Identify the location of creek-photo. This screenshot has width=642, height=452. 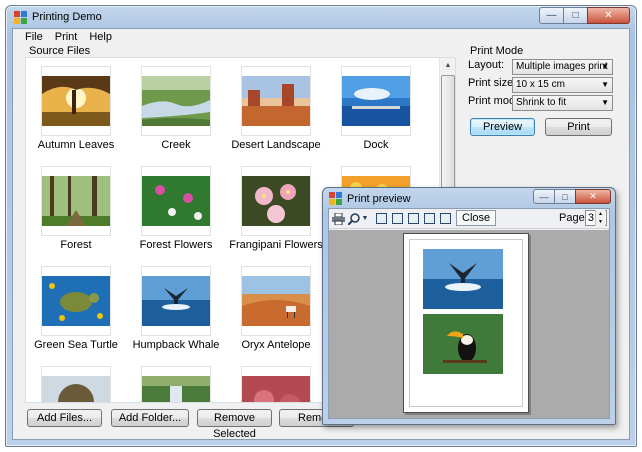
(176, 101).